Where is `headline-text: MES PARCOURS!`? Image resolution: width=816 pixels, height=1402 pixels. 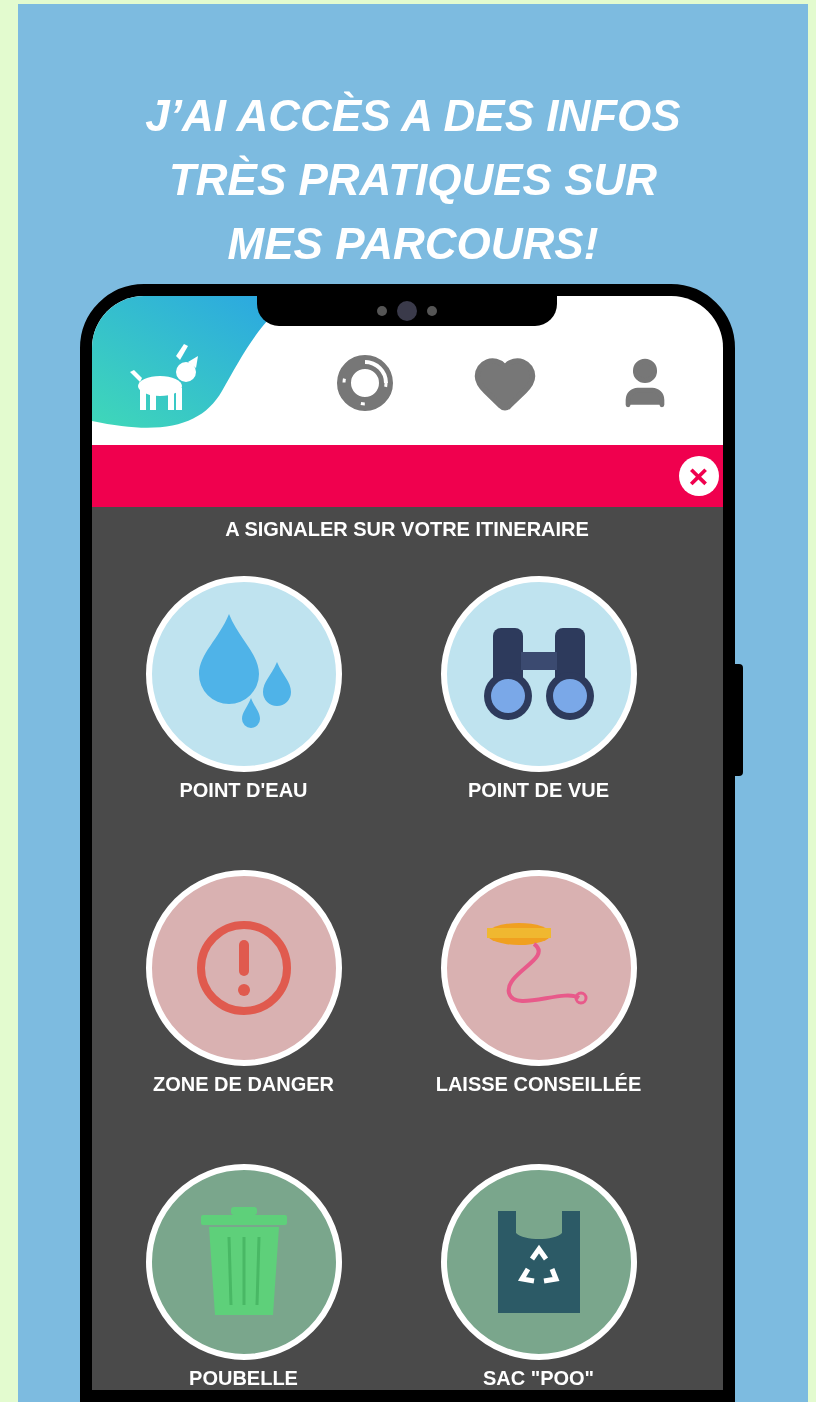 headline-text: MES PARCOURS! is located at coordinates (413, 244).